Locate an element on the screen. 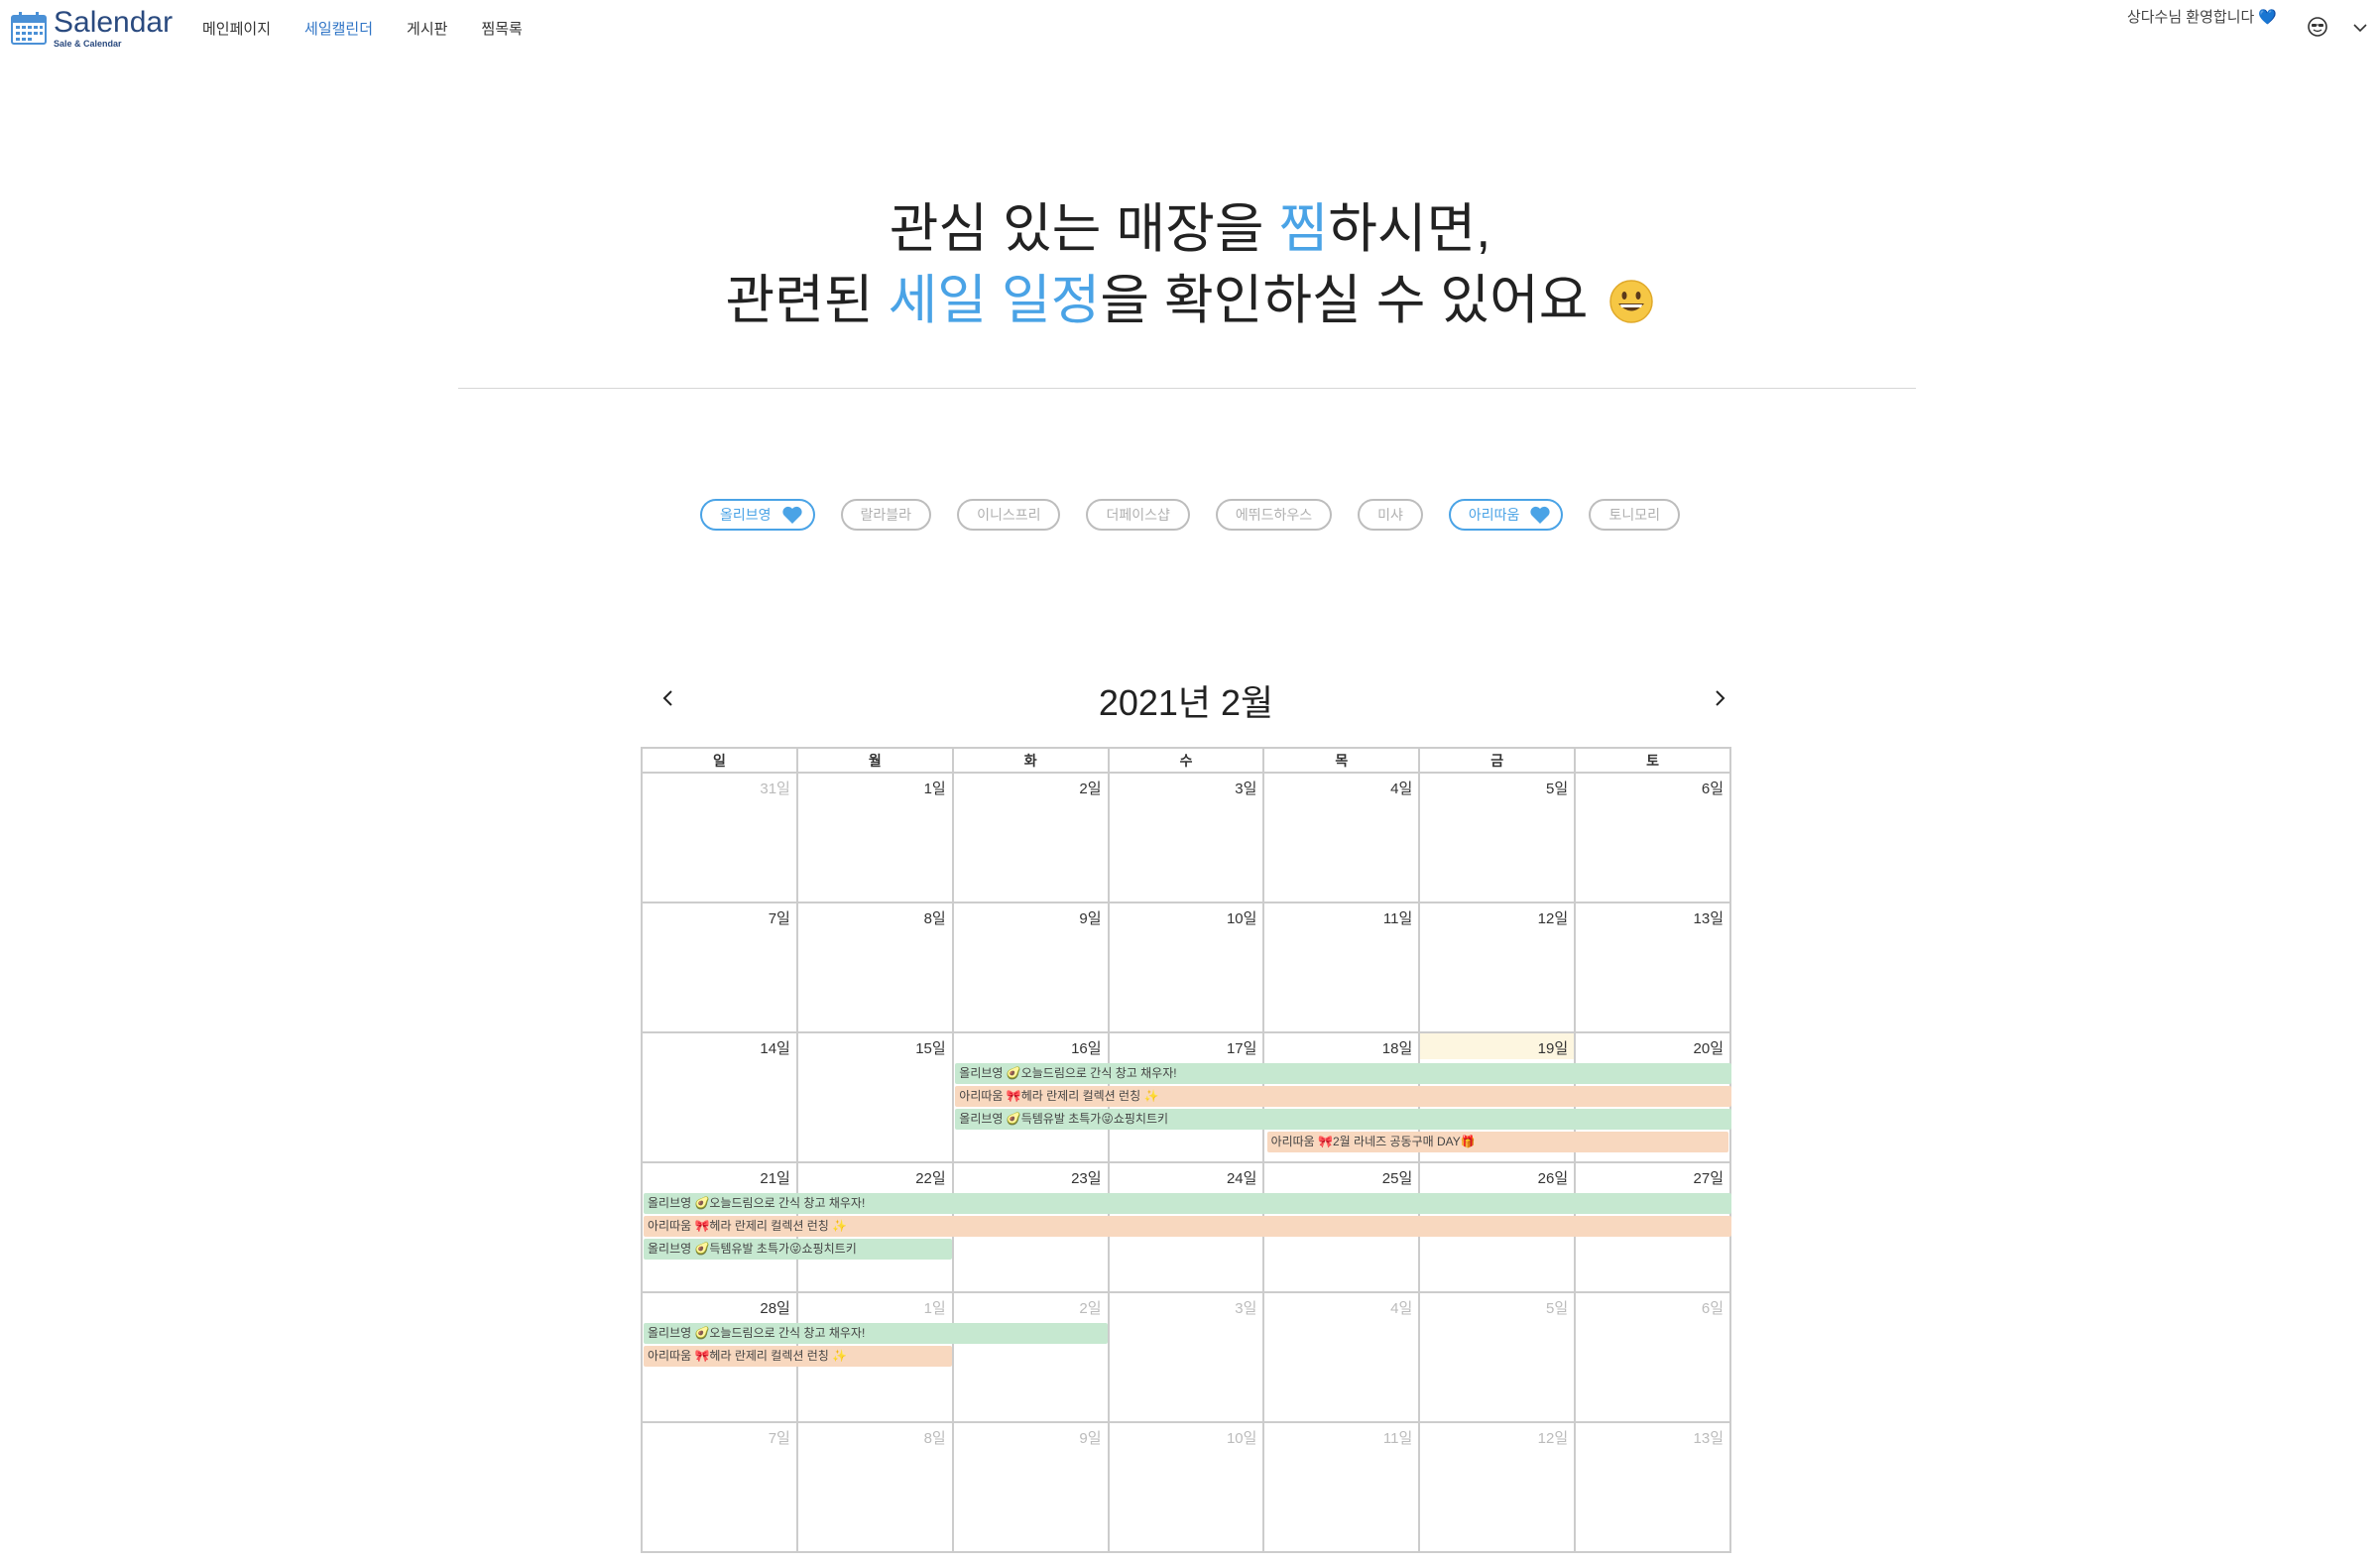  user-avatar-icon is located at coordinates (2317, 27).